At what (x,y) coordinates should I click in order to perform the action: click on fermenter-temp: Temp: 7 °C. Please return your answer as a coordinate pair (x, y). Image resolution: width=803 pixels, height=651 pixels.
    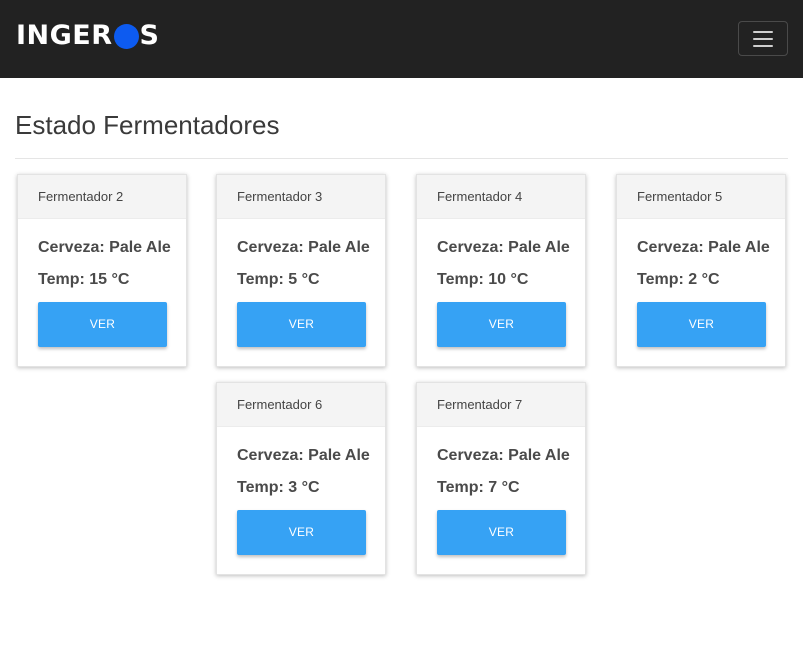
    Looking at the image, I should click on (478, 487).